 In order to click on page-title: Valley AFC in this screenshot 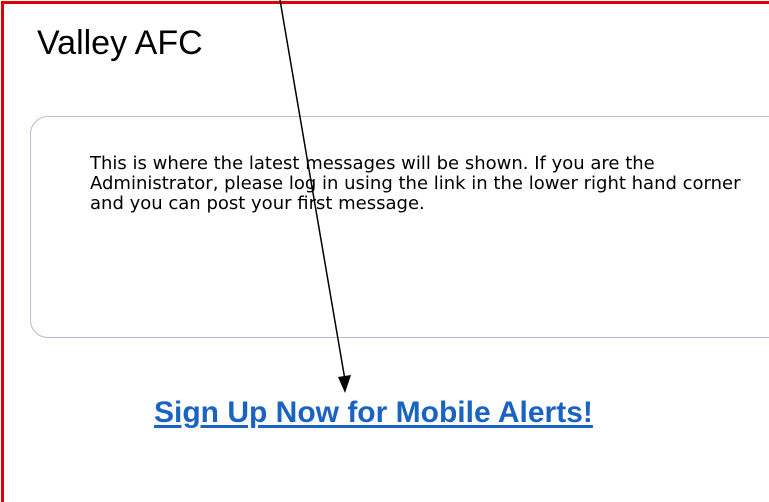, I will do `click(120, 43)`.